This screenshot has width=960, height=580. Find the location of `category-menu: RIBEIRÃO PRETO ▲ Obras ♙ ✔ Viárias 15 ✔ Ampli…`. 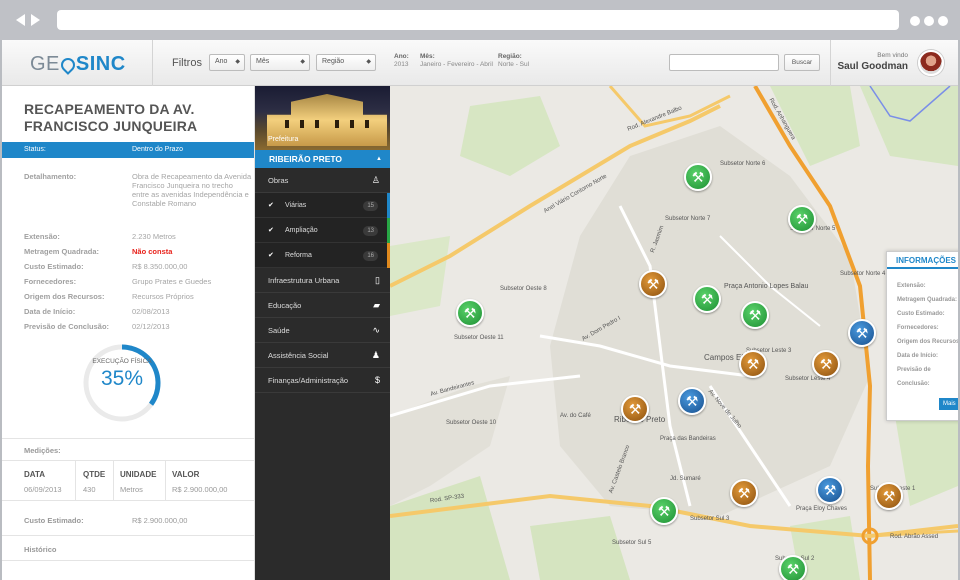

category-menu: RIBEIRÃO PRETO ▲ Obras ♙ ✔ Viárias 15 ✔ Ampli… is located at coordinates (322, 365).